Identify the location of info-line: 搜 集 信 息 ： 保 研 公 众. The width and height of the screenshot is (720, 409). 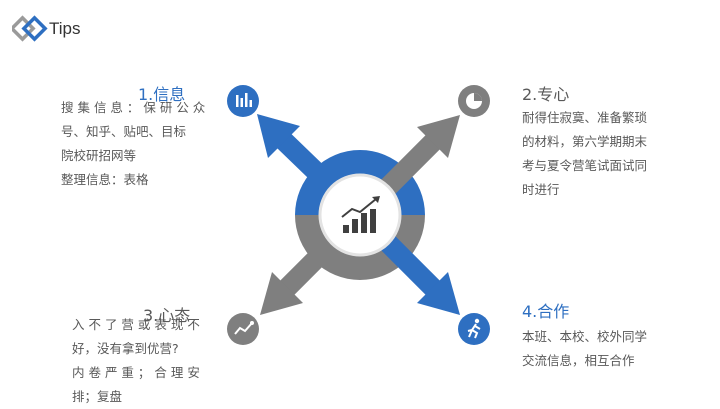
(133, 107).